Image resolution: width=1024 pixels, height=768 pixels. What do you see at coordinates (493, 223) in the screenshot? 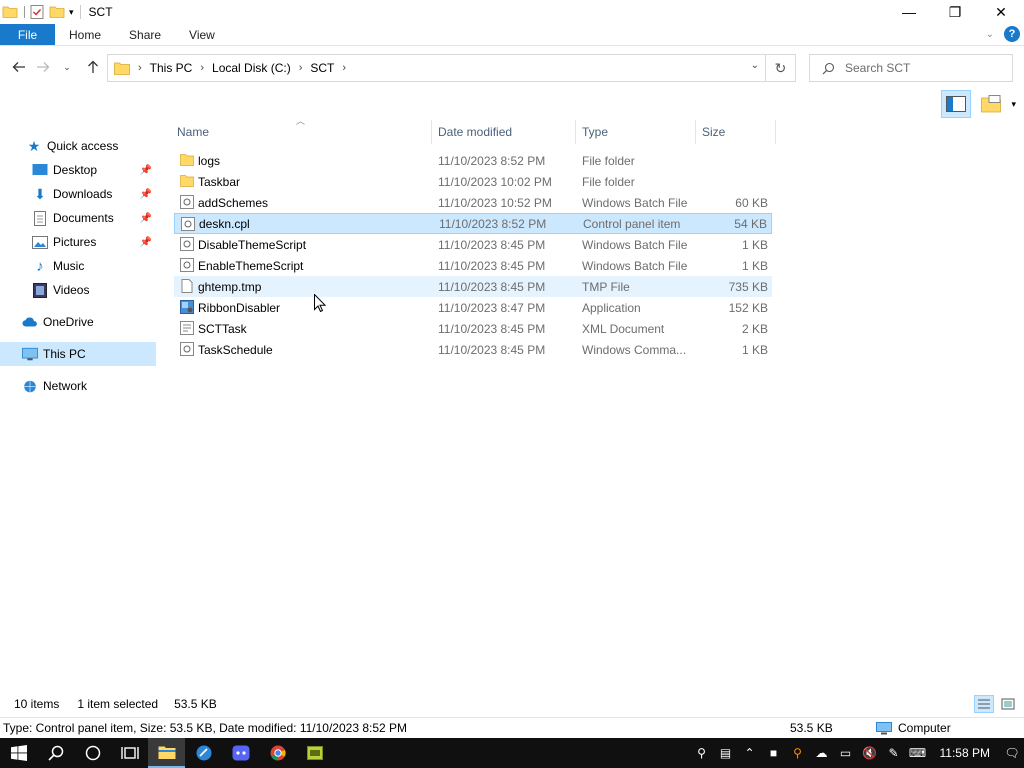
I see `file-date: 11/10/2023 8:52 PM` at bounding box center [493, 223].